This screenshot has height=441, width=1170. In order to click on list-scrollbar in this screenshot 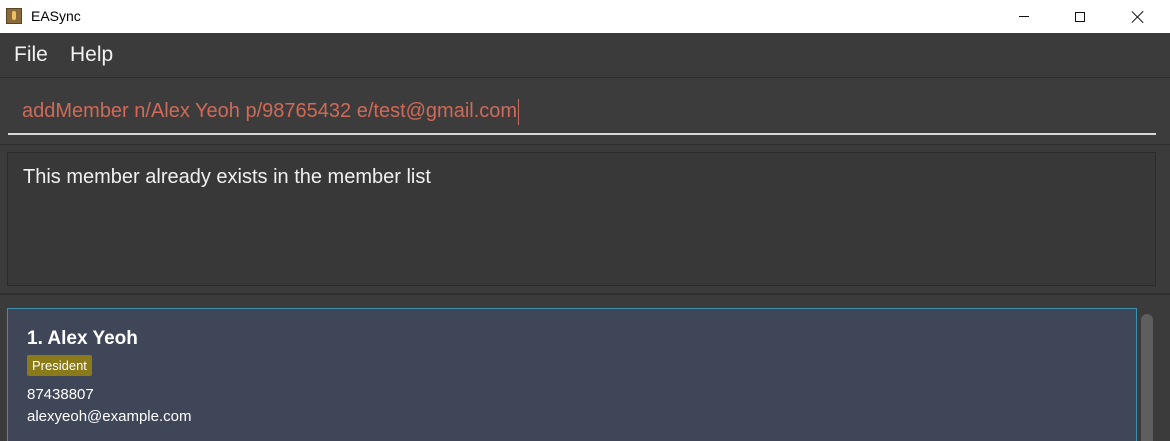, I will do `click(1147, 374)`.